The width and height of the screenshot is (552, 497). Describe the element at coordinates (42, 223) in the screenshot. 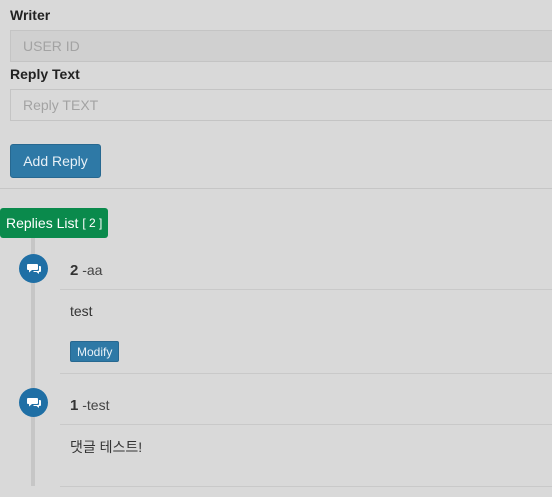

I see `replies-list-title: Replies List` at that location.